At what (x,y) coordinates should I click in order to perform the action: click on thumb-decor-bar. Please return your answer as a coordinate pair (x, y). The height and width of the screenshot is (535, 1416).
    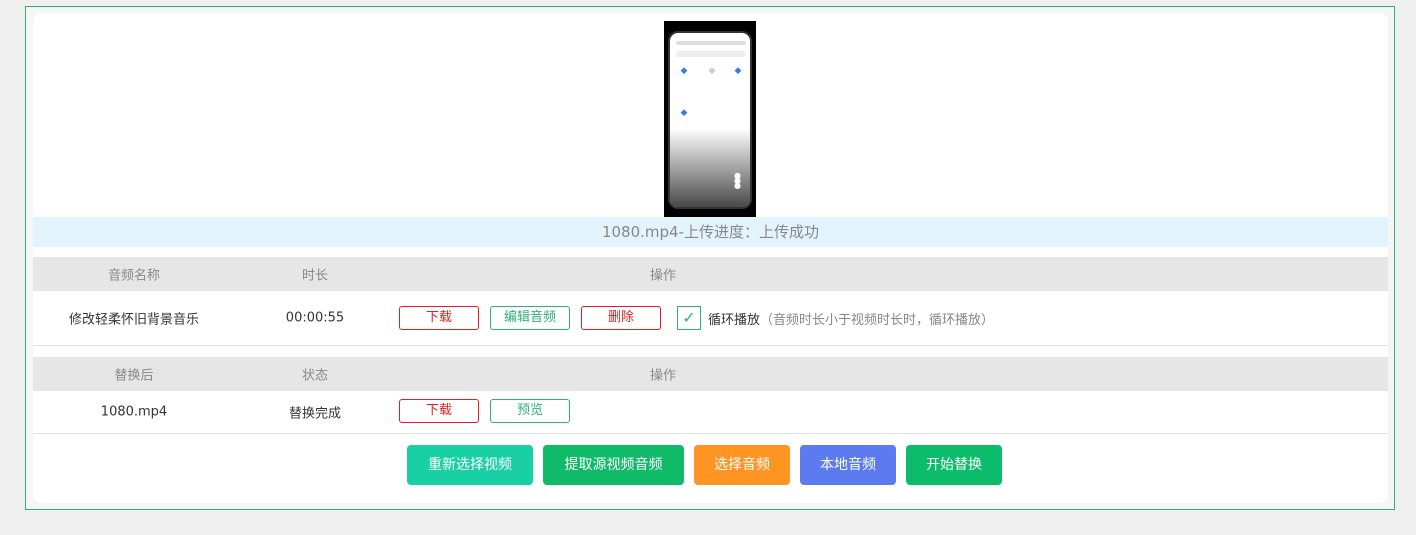
    Looking at the image, I should click on (711, 43).